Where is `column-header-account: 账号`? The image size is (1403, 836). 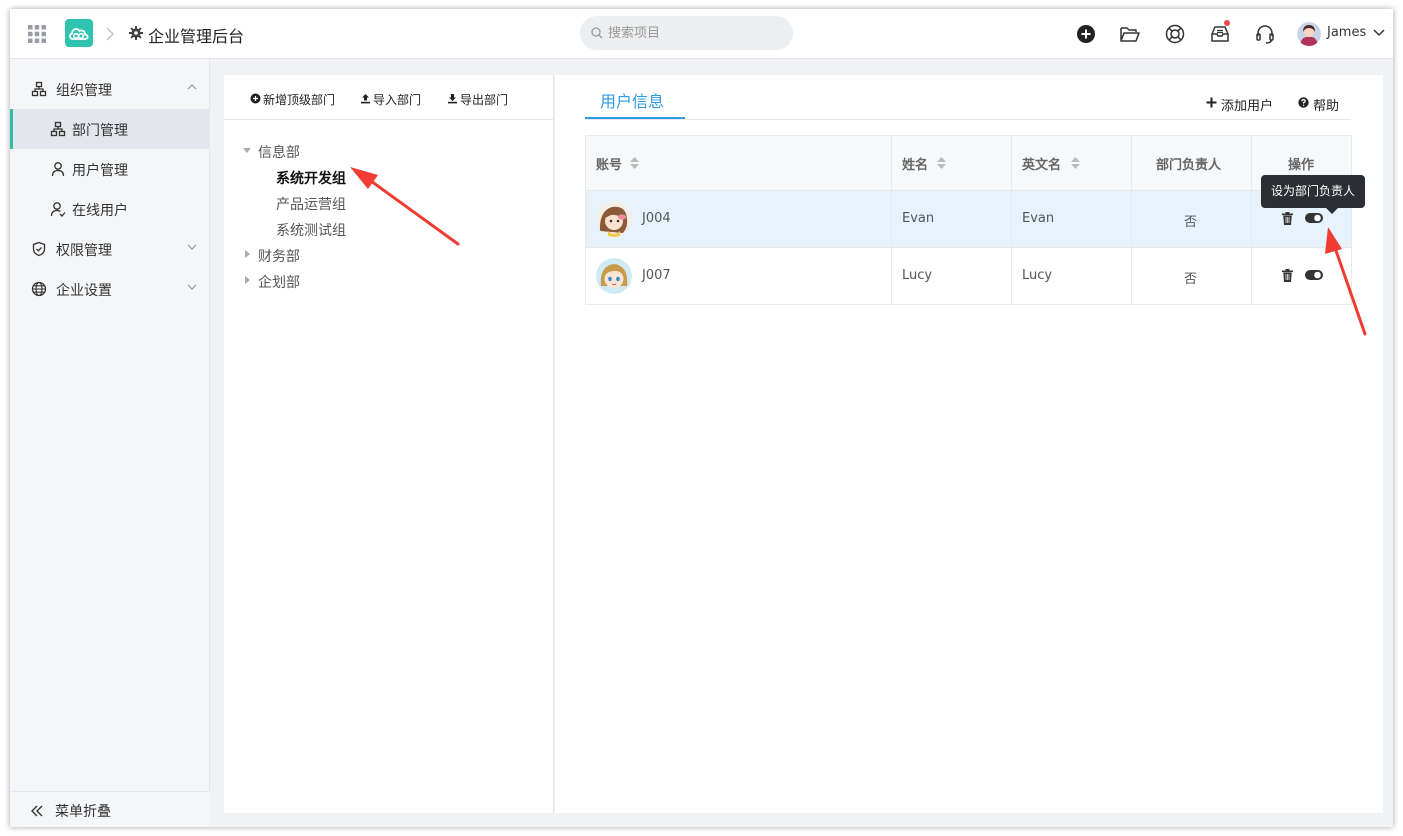 column-header-account: 账号 is located at coordinates (739, 163).